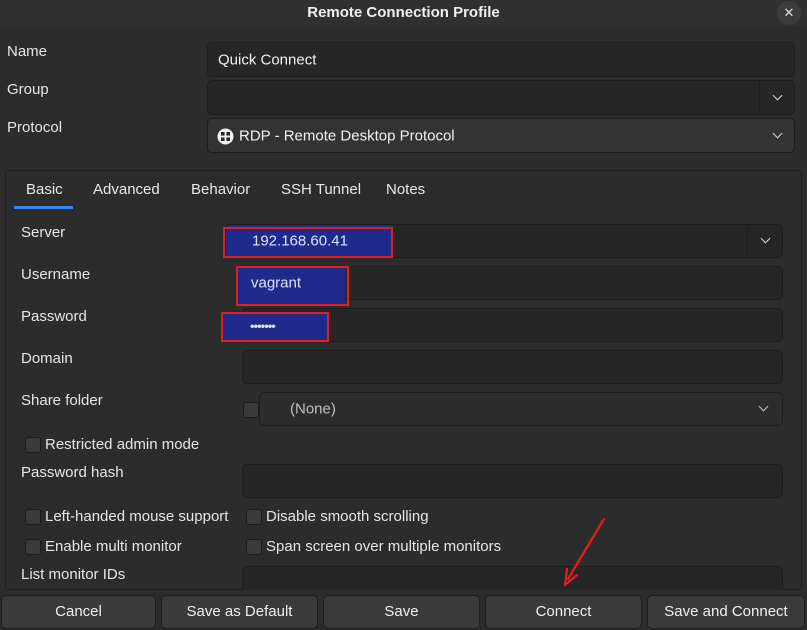  What do you see at coordinates (501, 59) in the screenshot?
I see `name-input: Quick Connect` at bounding box center [501, 59].